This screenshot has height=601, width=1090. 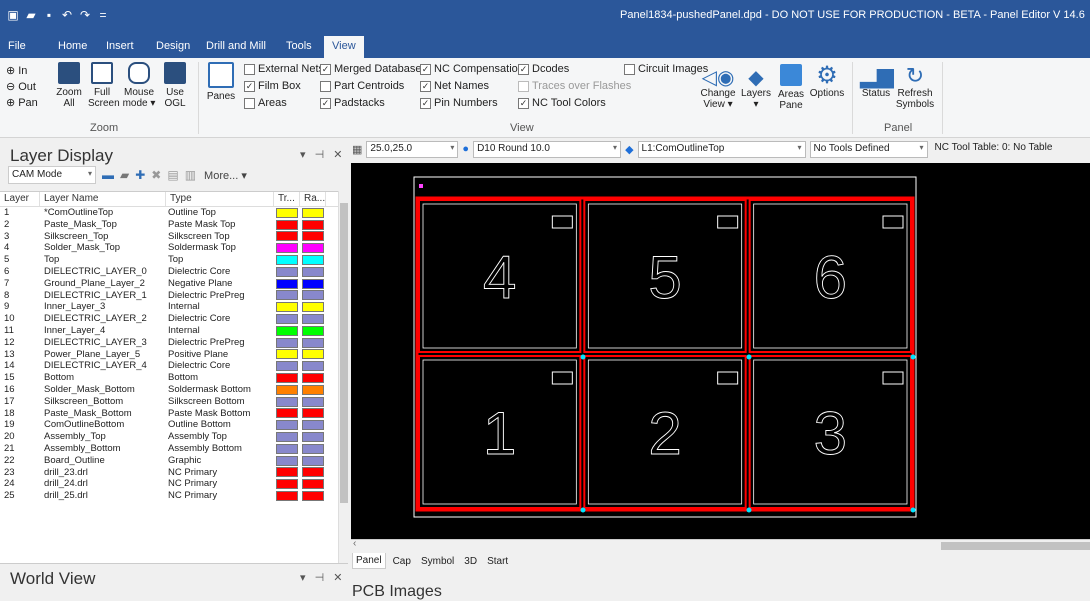 What do you see at coordinates (69, 85) in the screenshot?
I see `zoom-all-button: Zoom All` at bounding box center [69, 85].